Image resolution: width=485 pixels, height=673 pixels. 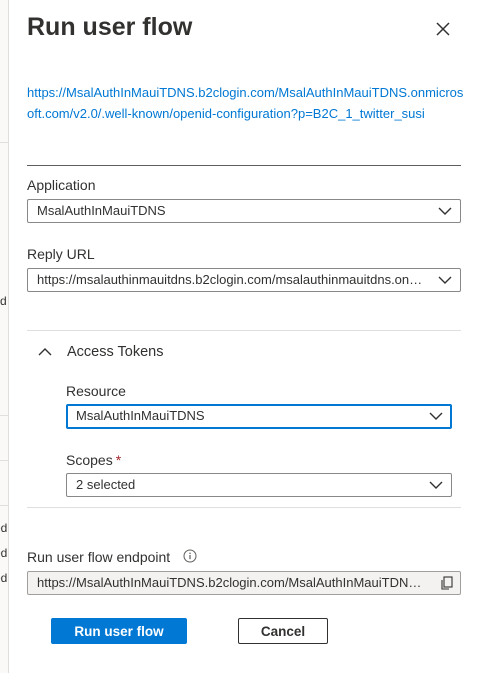 What do you see at coordinates (283, 631) in the screenshot?
I see `cancel-button: Cancel` at bounding box center [283, 631].